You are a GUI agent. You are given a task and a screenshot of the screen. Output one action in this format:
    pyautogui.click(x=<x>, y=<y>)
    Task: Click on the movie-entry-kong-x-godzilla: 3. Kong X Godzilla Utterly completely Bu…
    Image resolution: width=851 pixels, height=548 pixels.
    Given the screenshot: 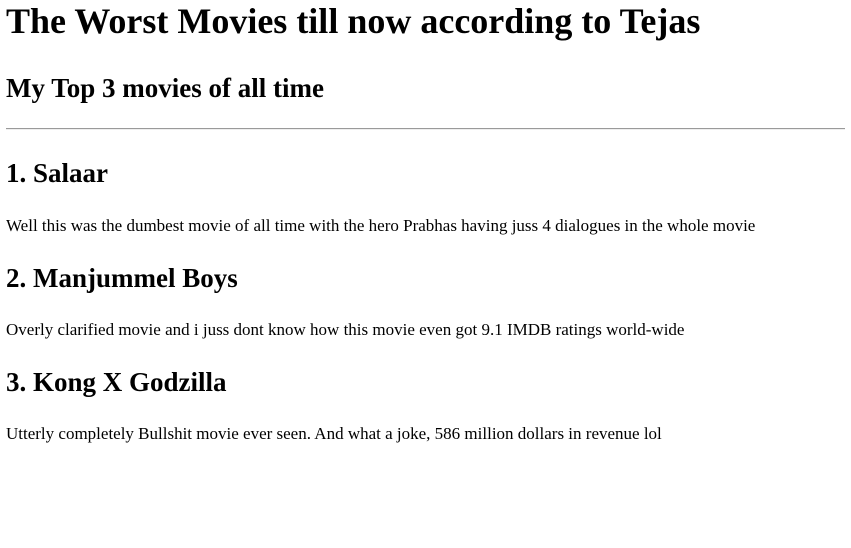 What is the action you would take?
    pyautogui.click(x=425, y=405)
    